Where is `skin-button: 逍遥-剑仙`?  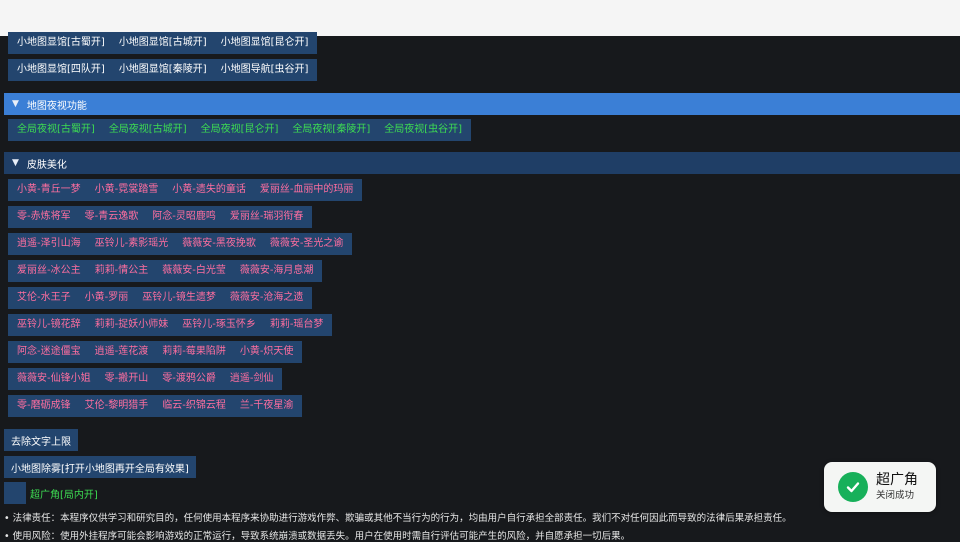
skin-button: 逍遥-剑仙 is located at coordinates (252, 379).